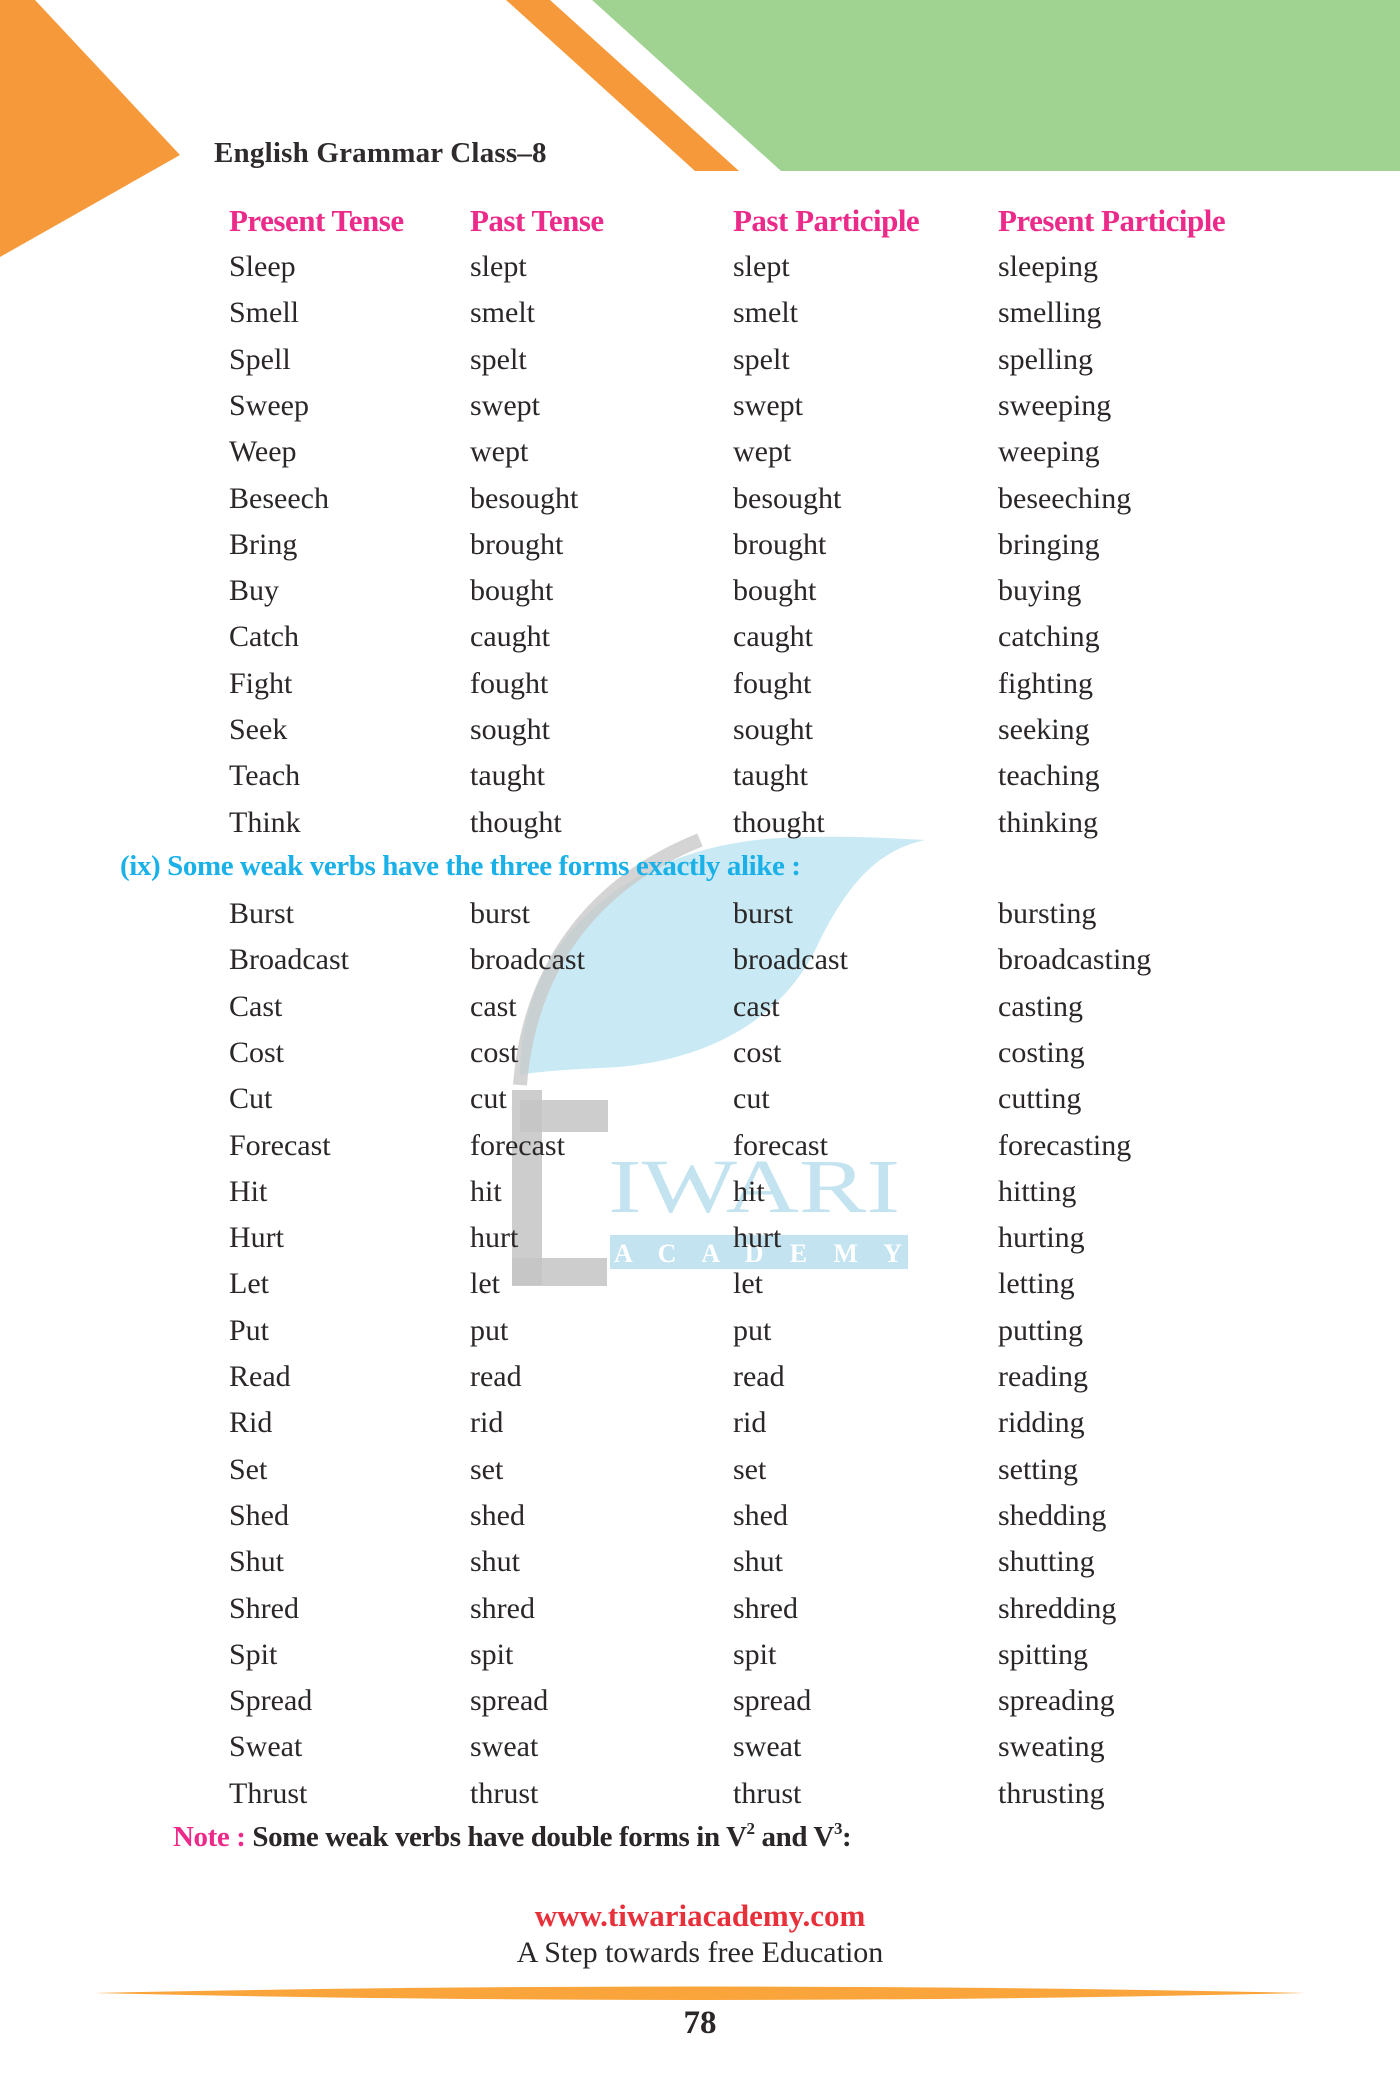 This screenshot has width=1400, height=2100. What do you see at coordinates (759, 1376) in the screenshot?
I see `cell-past-participle: read` at bounding box center [759, 1376].